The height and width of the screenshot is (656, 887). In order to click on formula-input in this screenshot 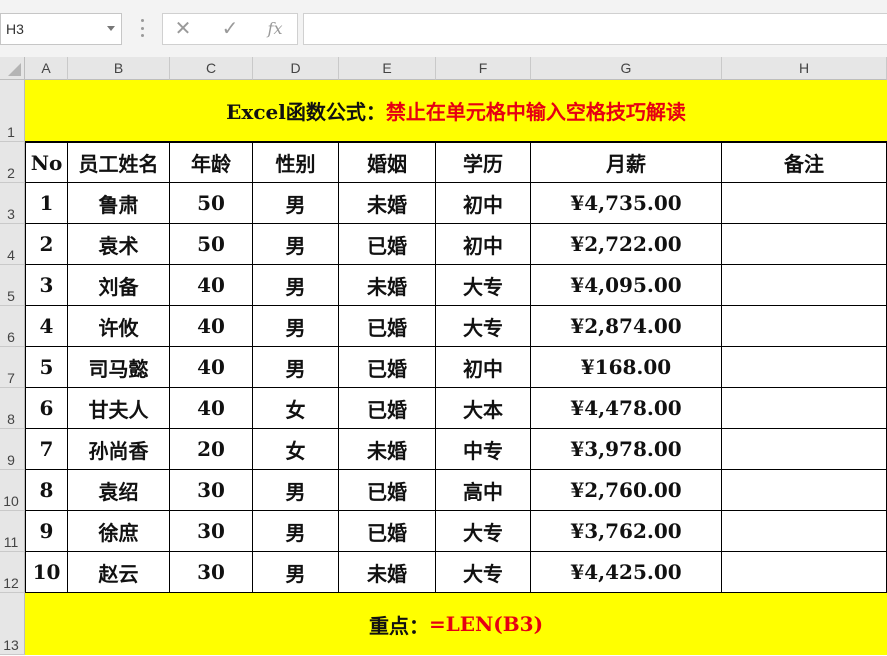, I will do `click(595, 29)`.